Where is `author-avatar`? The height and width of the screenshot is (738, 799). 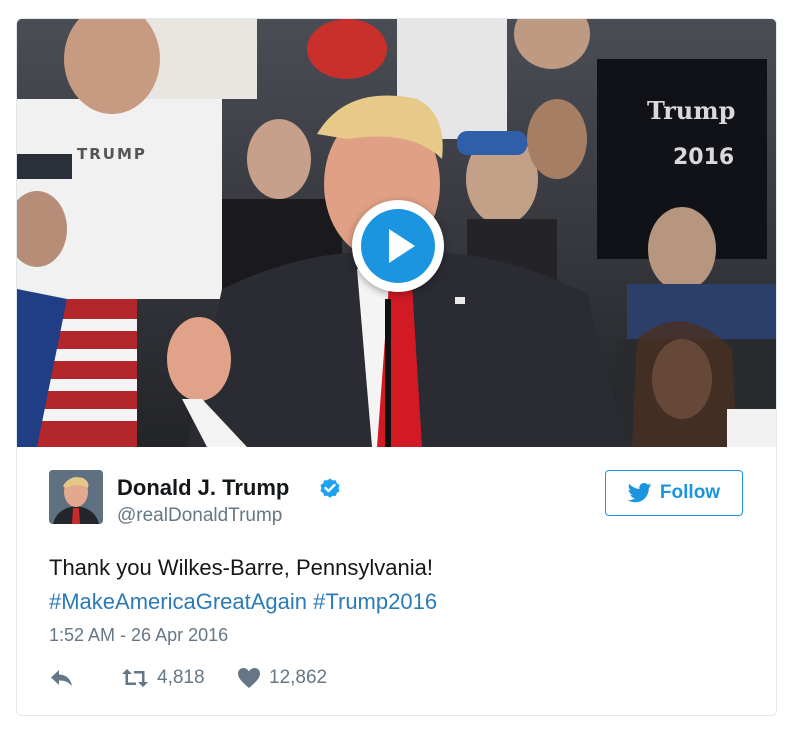
author-avatar is located at coordinates (76, 497).